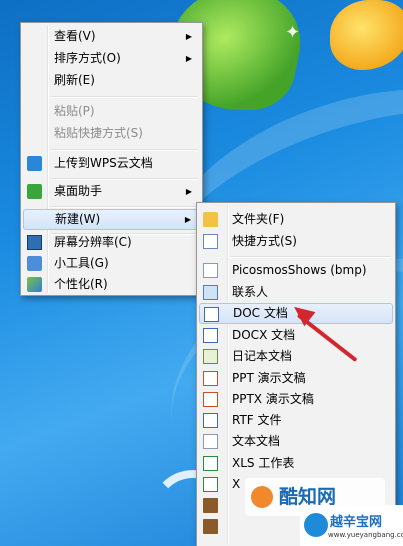 This screenshot has height=546, width=403. What do you see at coordinates (293, 32) in the screenshot?
I see `butterfly-icon: ✦` at bounding box center [293, 32].